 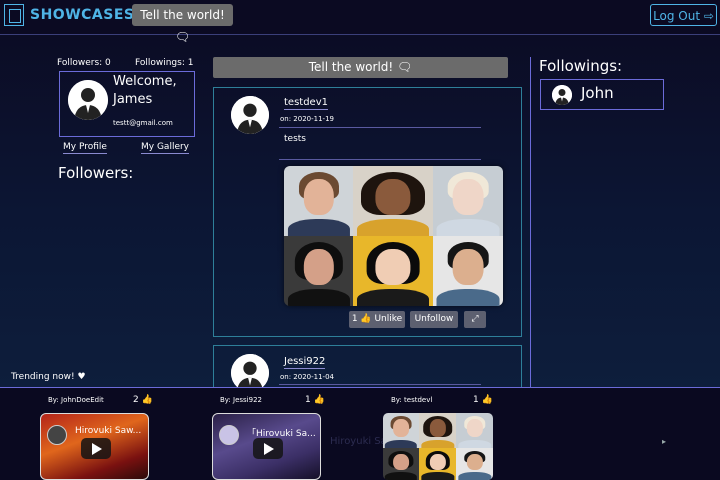 What do you see at coordinates (377, 319) in the screenshot?
I see `unlike-button: 1 👍 Unlike` at bounding box center [377, 319].